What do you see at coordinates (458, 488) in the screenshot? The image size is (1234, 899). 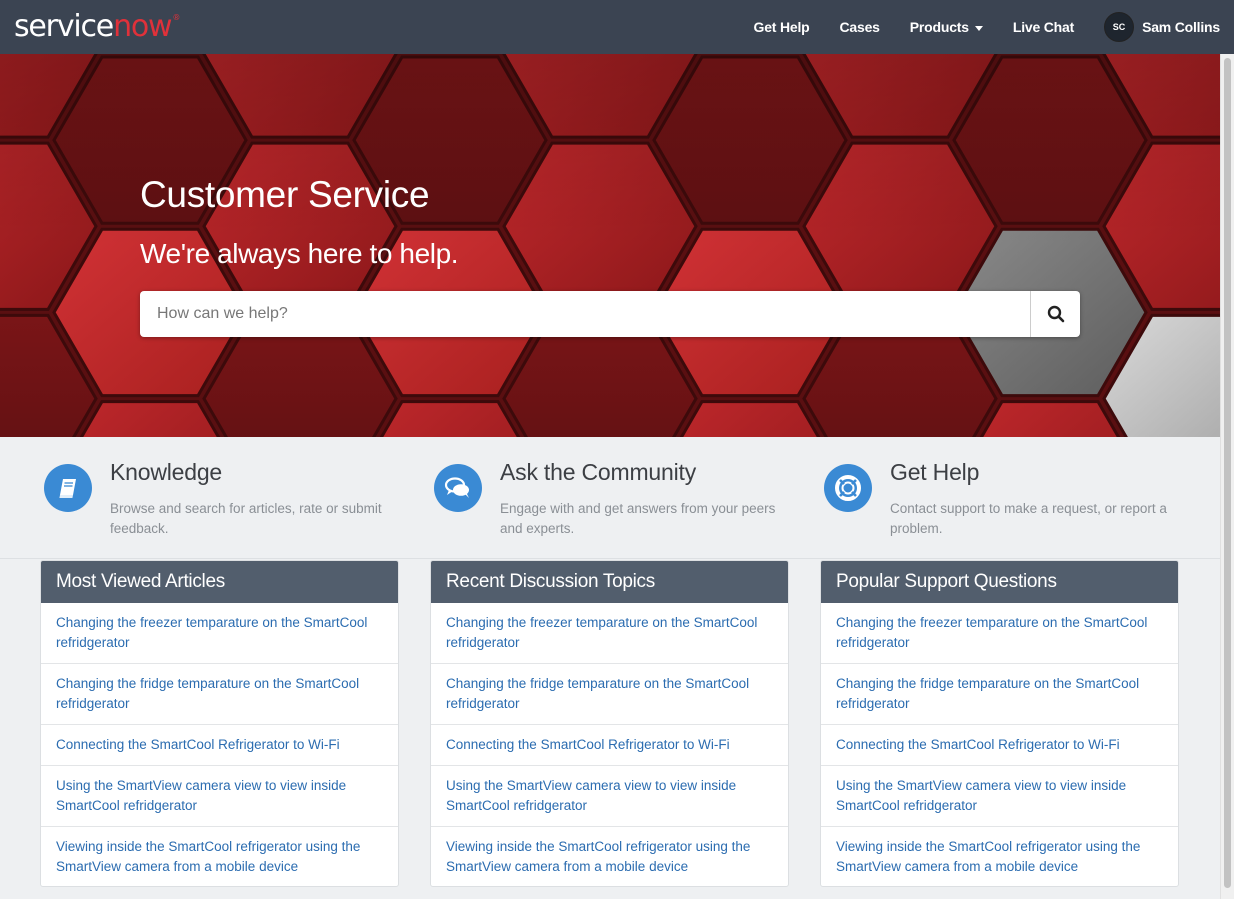 I see `chat-bubbles-icon` at bounding box center [458, 488].